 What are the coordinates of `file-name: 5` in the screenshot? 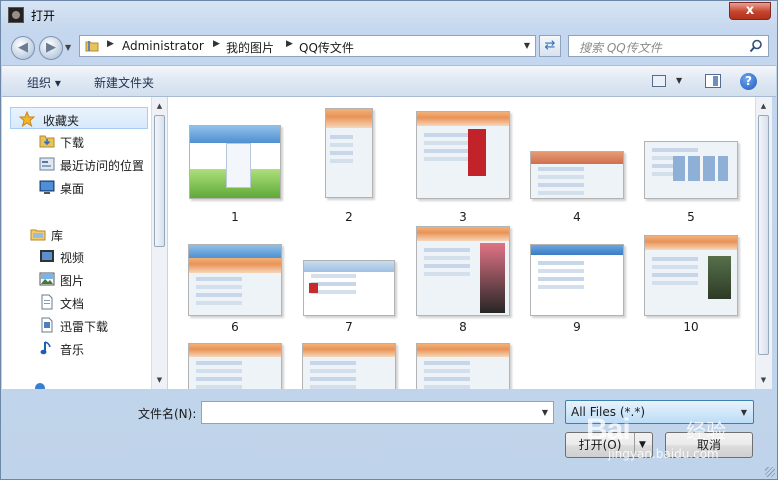 It's located at (691, 217).